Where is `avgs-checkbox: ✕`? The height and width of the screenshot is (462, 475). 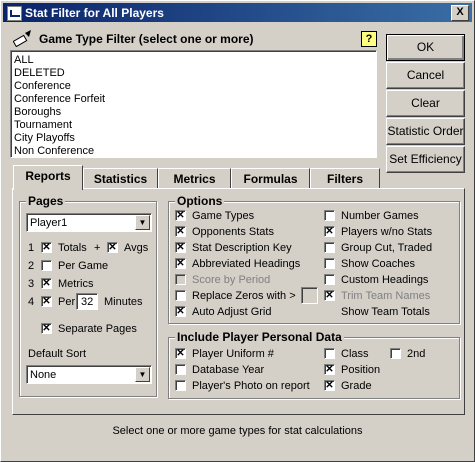 avgs-checkbox: ✕ is located at coordinates (112, 247).